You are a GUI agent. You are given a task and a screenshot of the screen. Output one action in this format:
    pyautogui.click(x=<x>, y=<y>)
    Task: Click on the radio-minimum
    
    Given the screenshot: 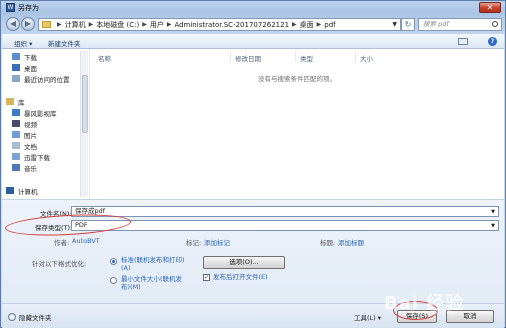 What is the action you would take?
    pyautogui.click(x=113, y=280)
    